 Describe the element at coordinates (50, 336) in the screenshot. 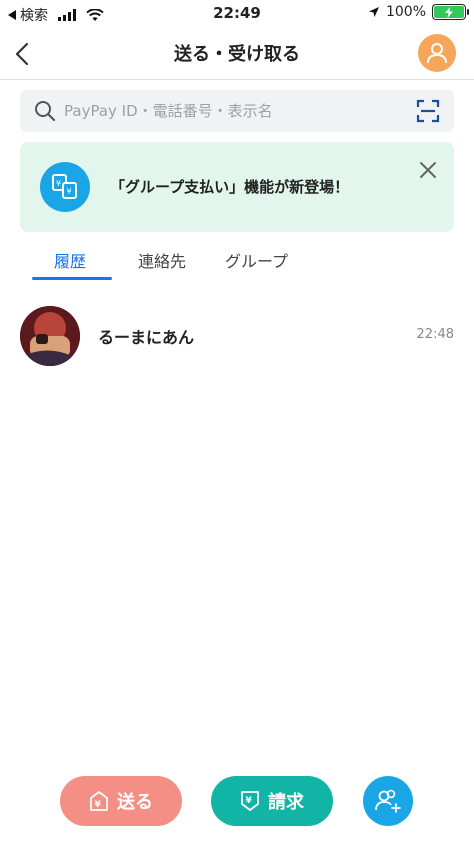

I see `contact-avatar` at that location.